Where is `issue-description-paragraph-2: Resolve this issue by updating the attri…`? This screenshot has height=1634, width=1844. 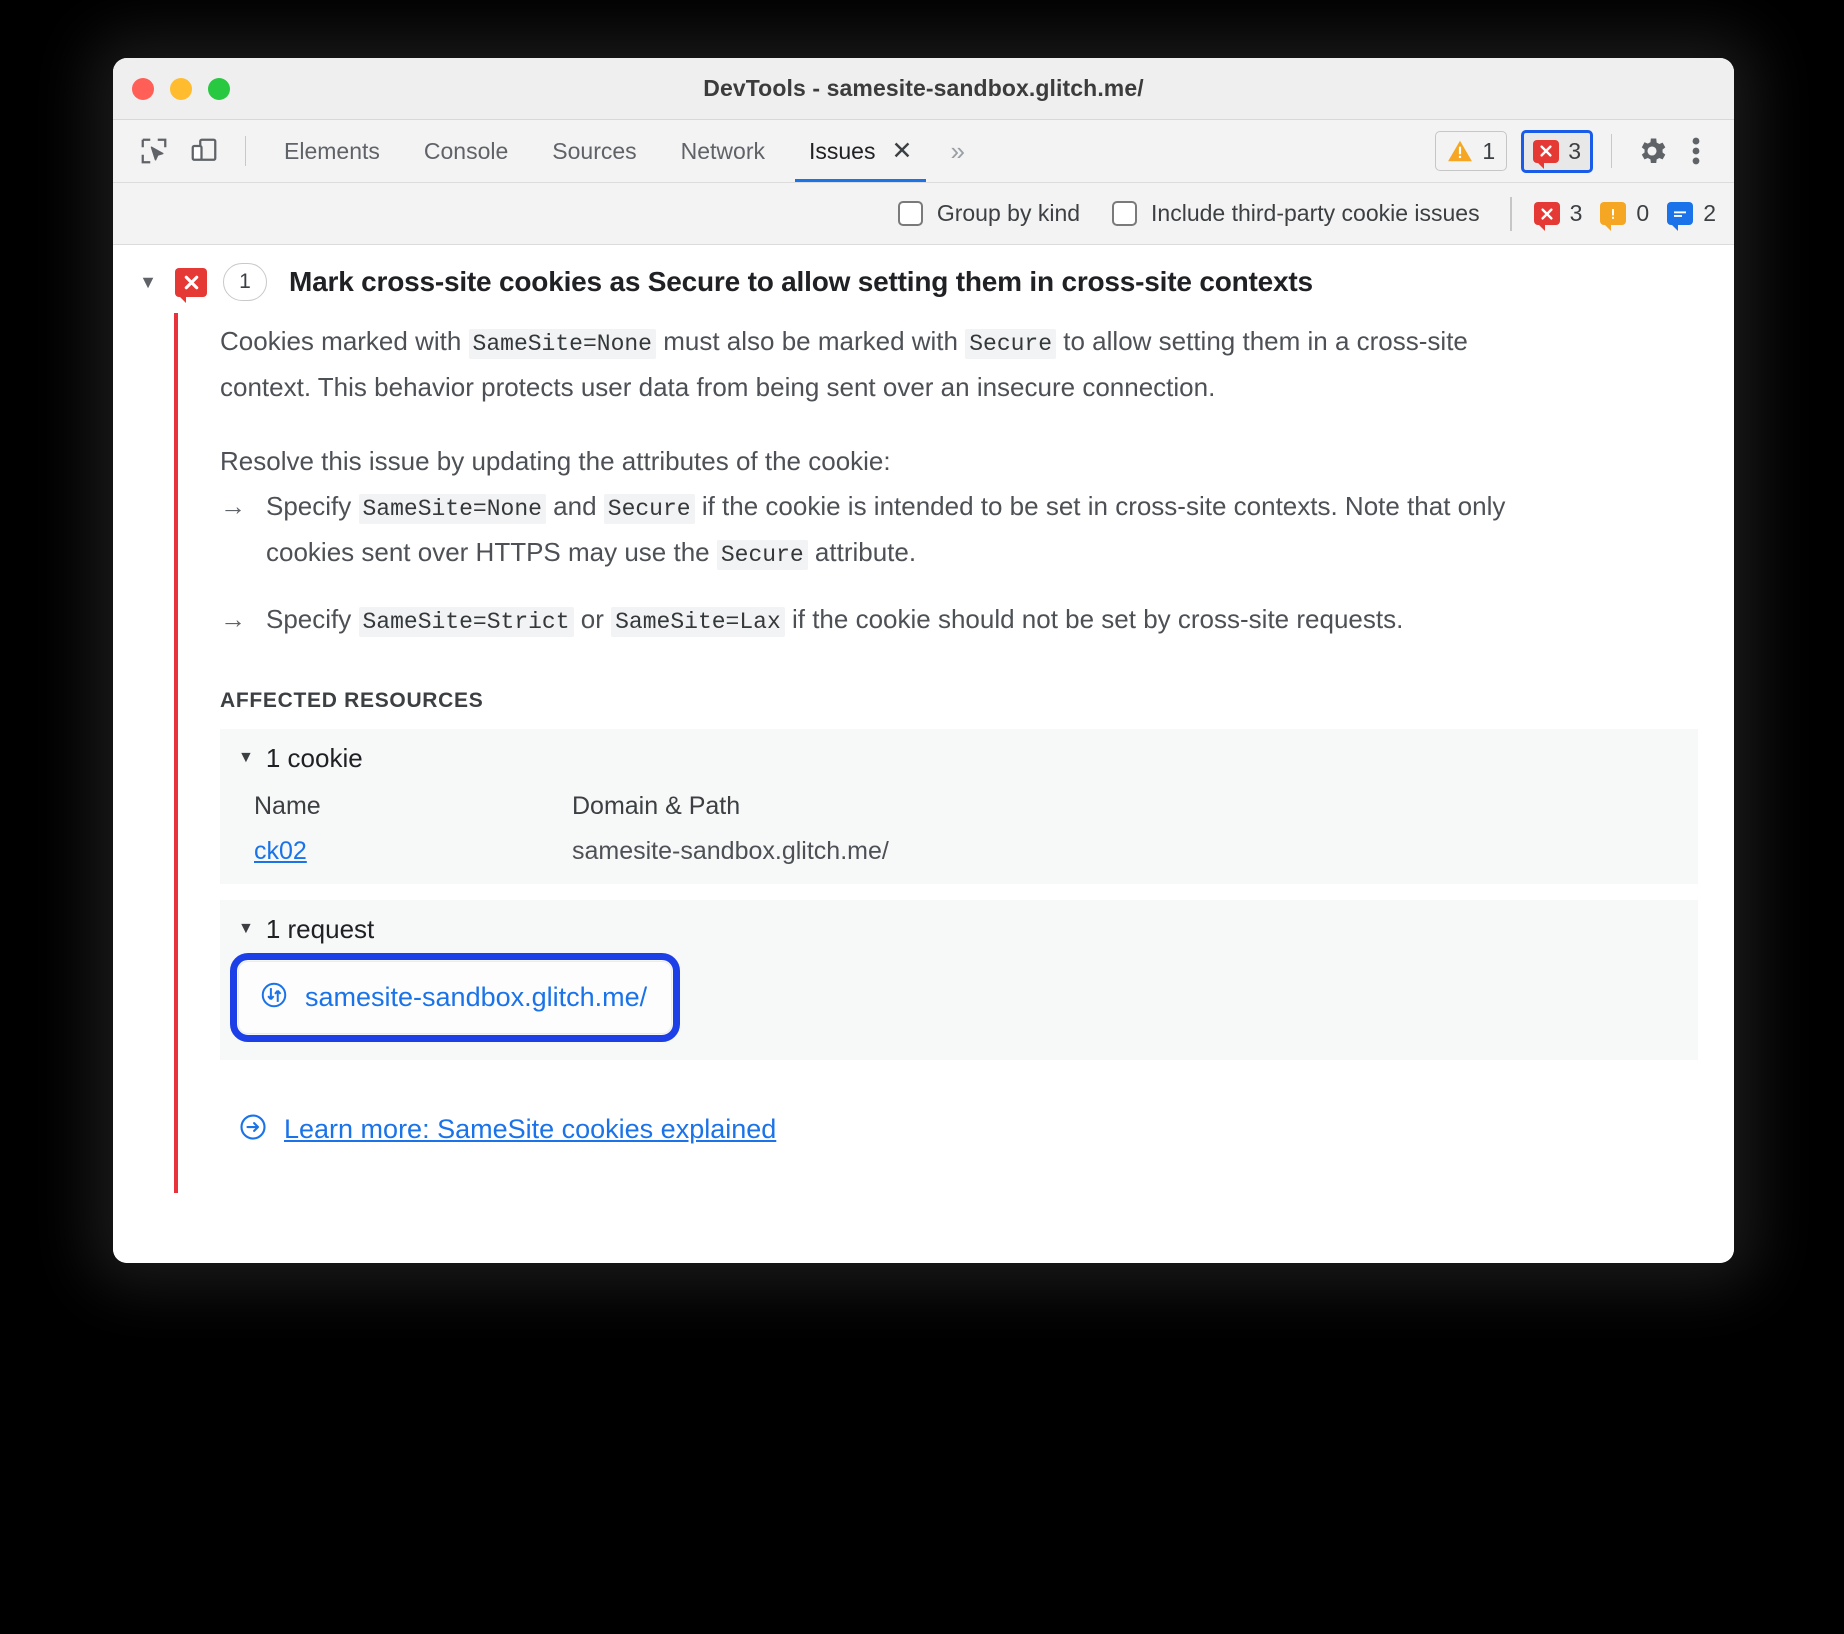 issue-description-paragraph-2: Resolve this issue by updating the attri… is located at coordinates (555, 461).